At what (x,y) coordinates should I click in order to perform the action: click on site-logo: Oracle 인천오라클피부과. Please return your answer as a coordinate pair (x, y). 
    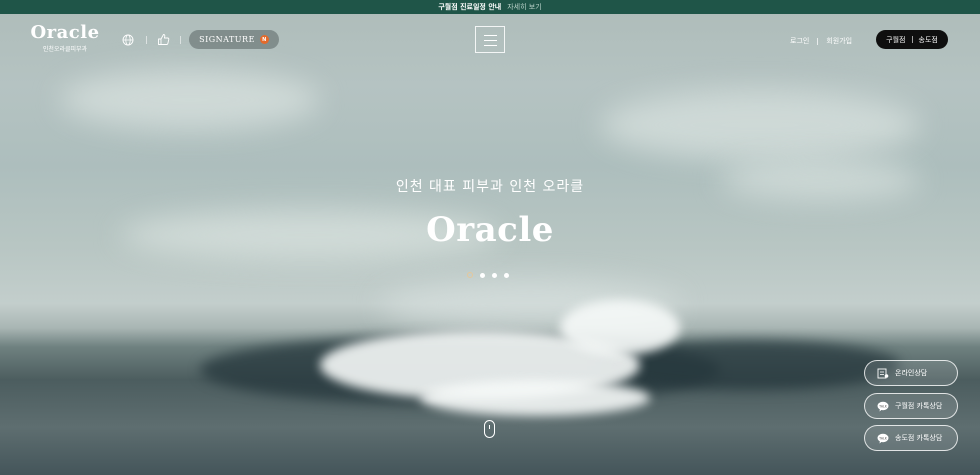
    Looking at the image, I should click on (65, 38).